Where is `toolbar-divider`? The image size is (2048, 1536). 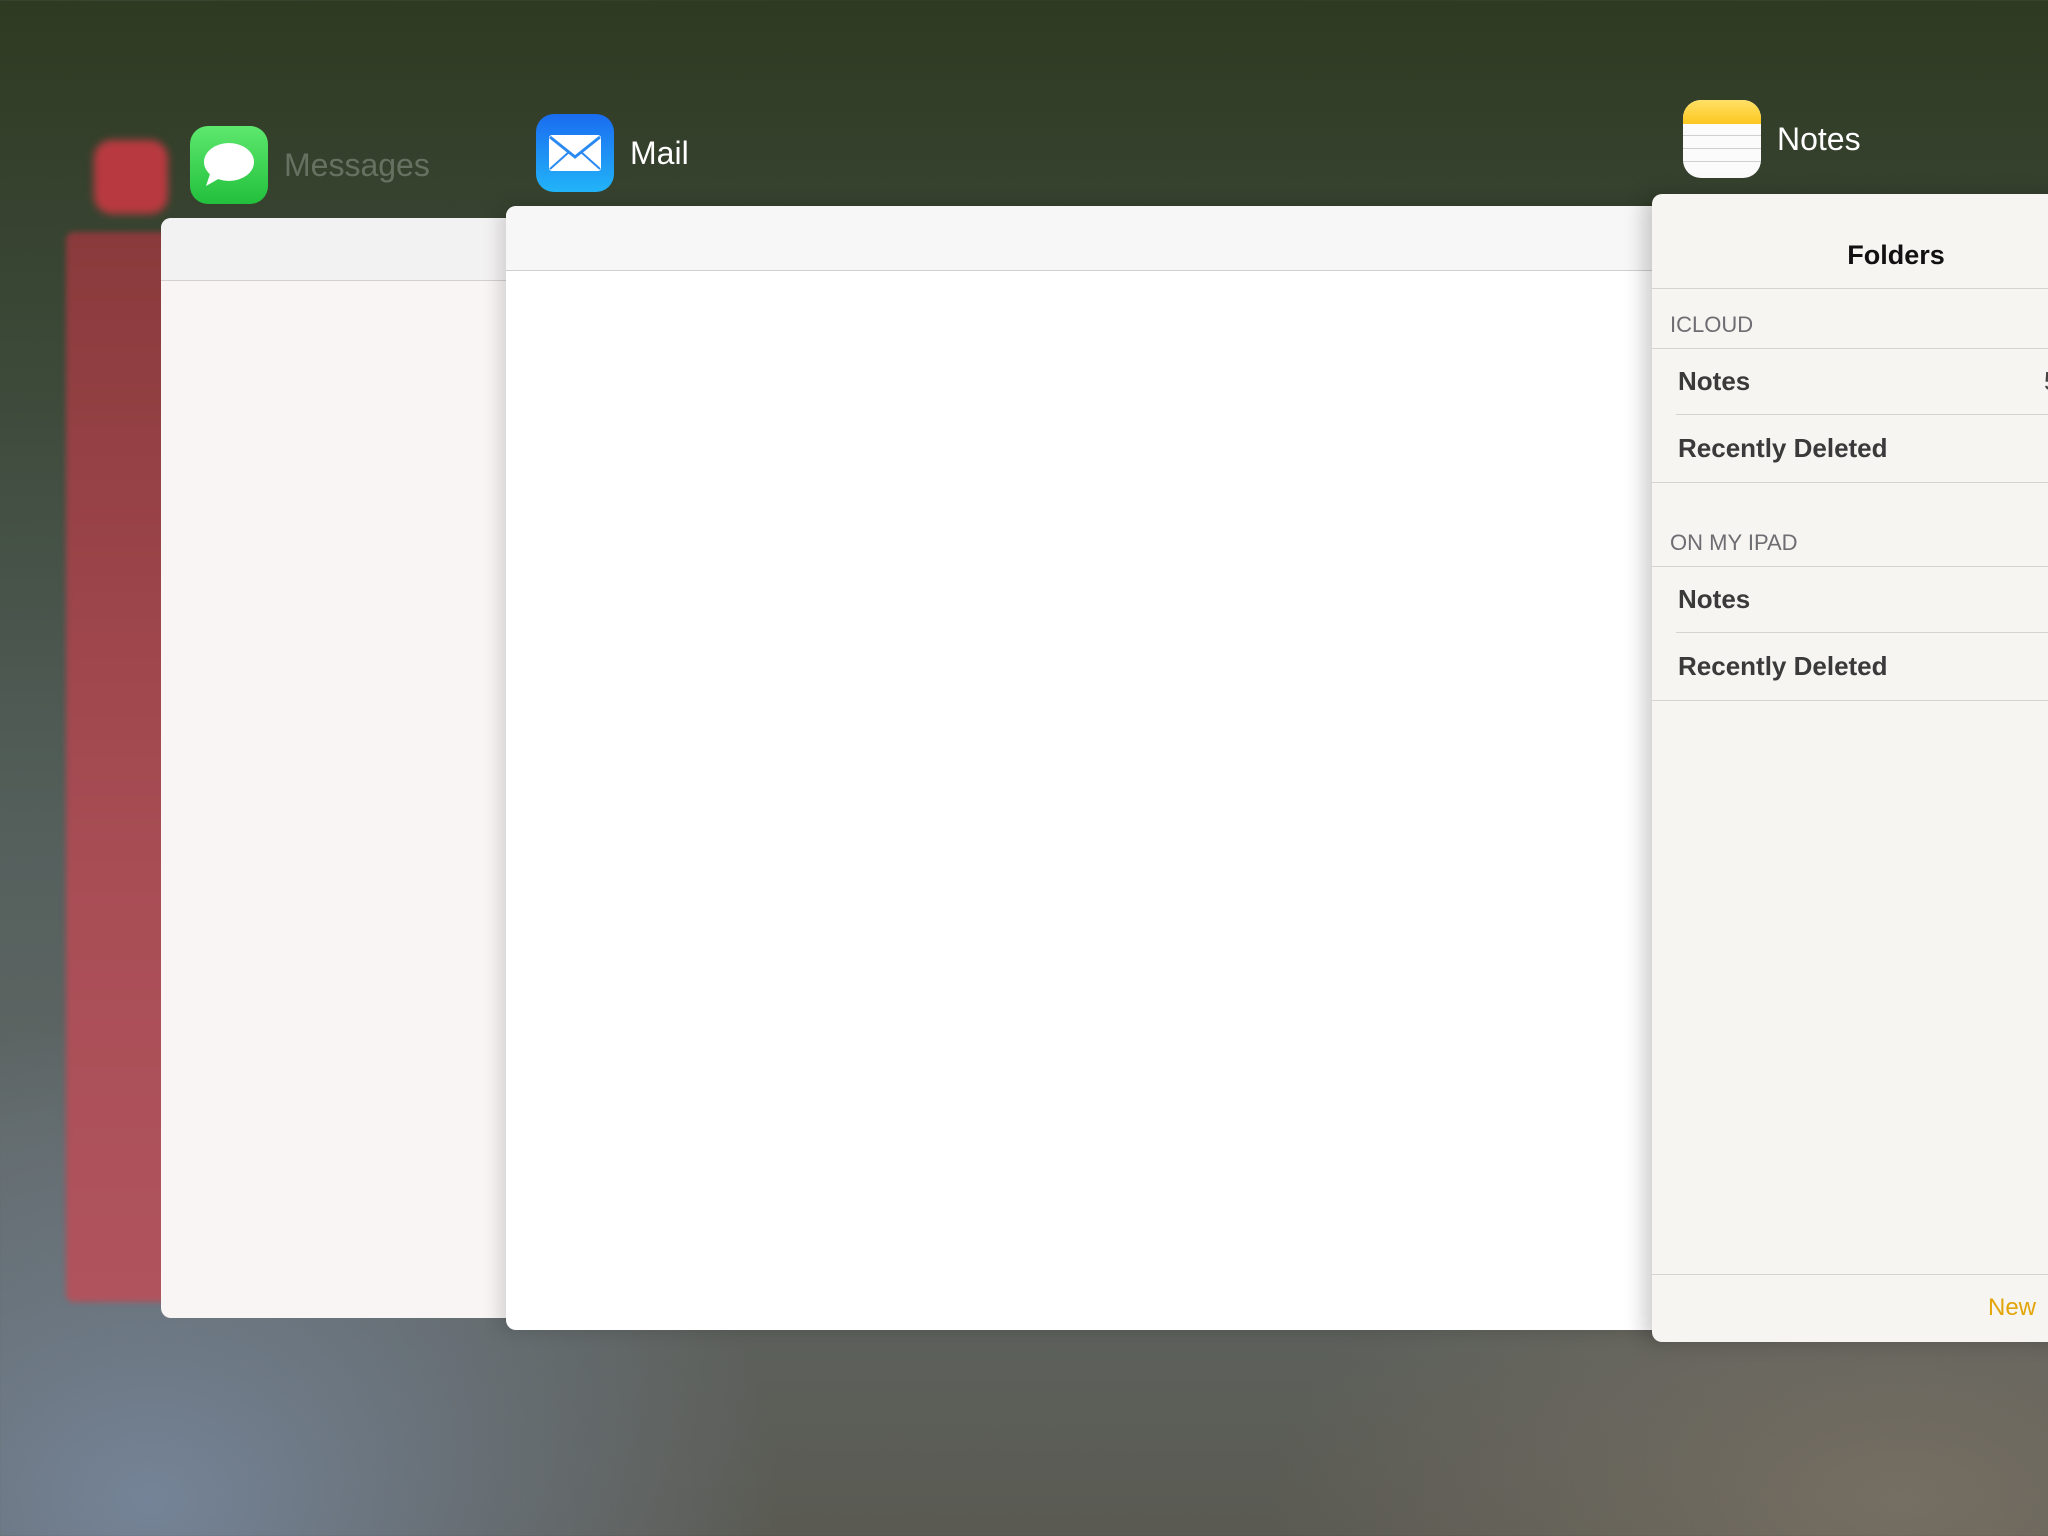
toolbar-divider is located at coordinates (1850, 1274).